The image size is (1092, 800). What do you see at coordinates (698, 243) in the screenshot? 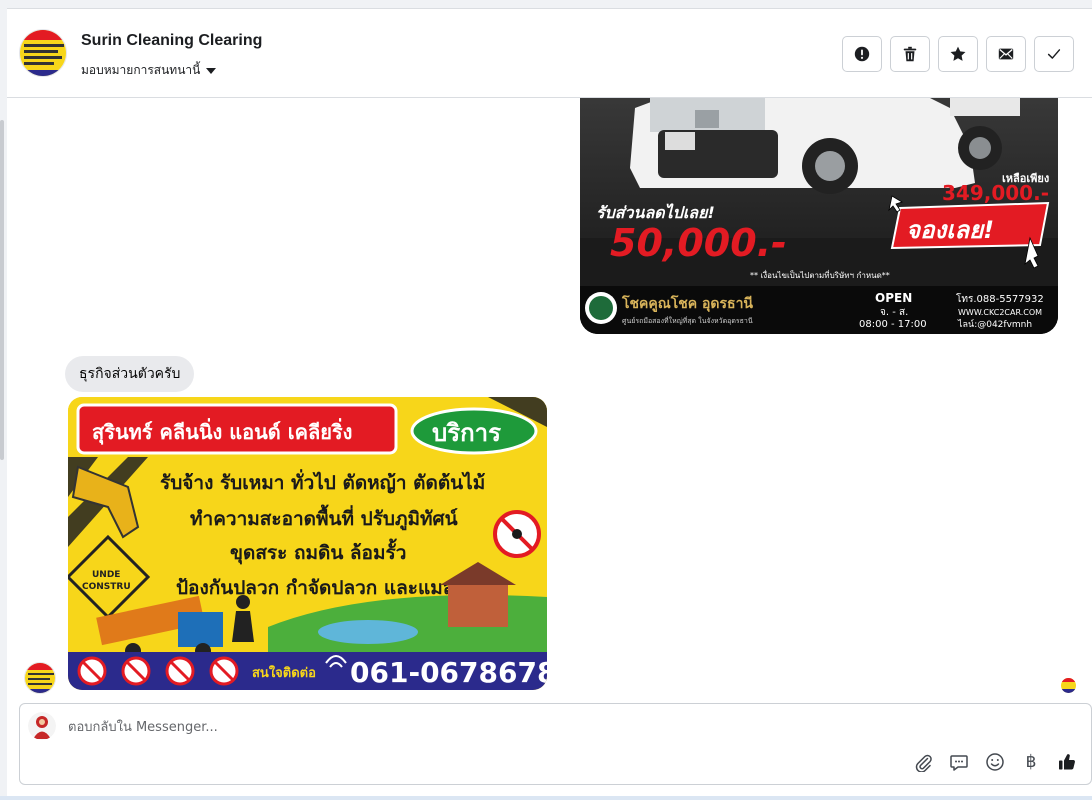
I see `discount-amount: 50,000.-` at bounding box center [698, 243].